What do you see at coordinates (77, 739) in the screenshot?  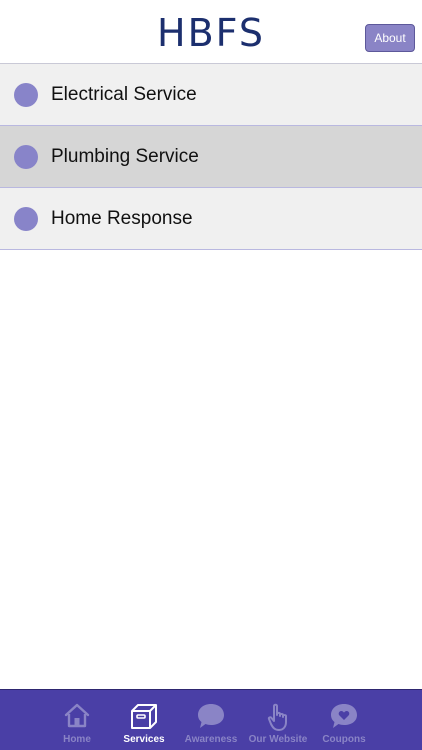 I see `tab-label: Home` at bounding box center [77, 739].